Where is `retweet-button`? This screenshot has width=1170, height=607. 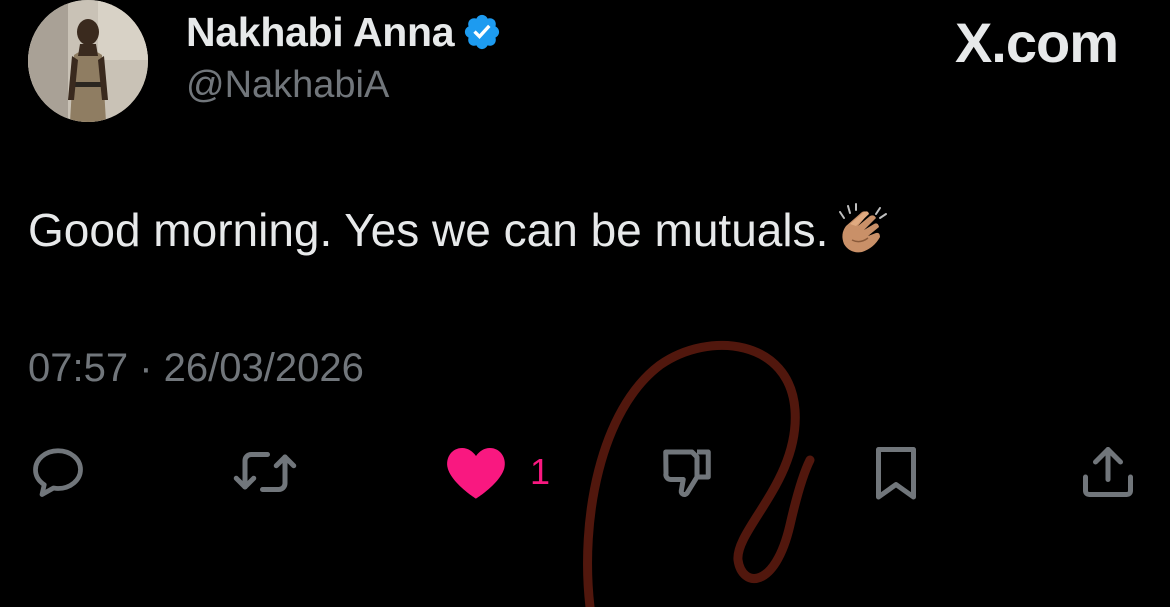 retweet-button is located at coordinates (265, 472).